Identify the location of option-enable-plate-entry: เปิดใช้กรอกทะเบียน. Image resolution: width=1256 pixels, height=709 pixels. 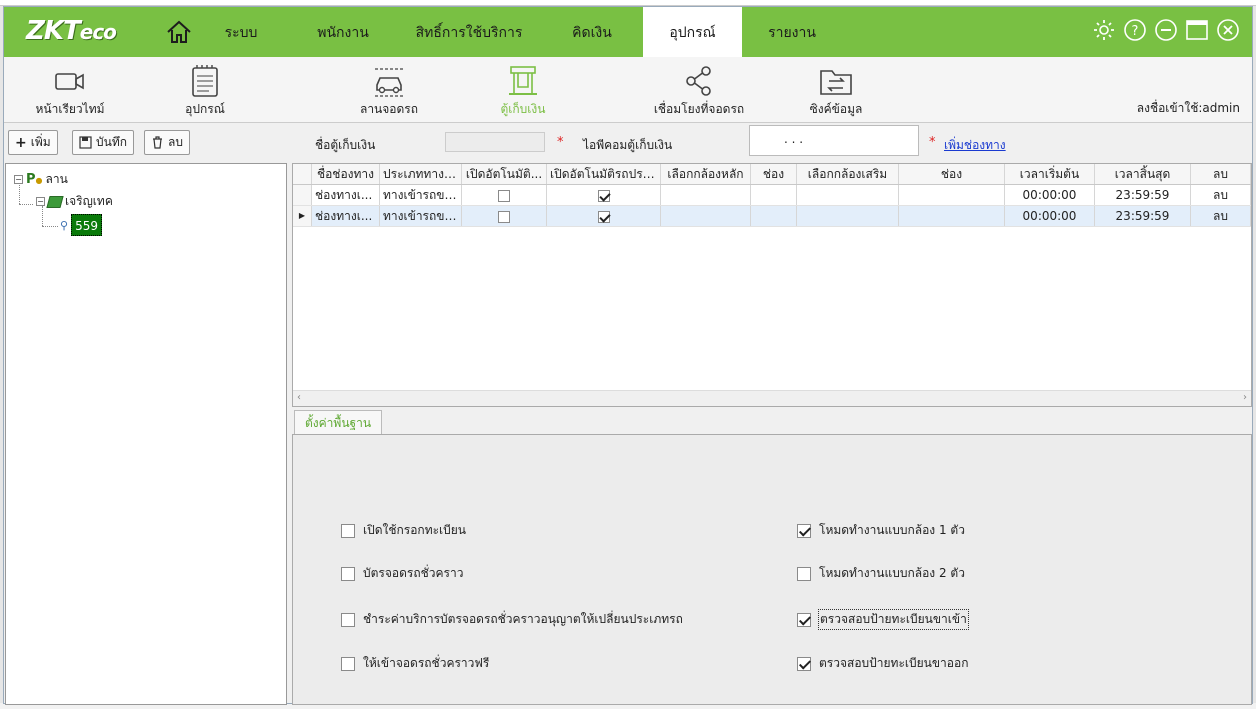
(403, 530).